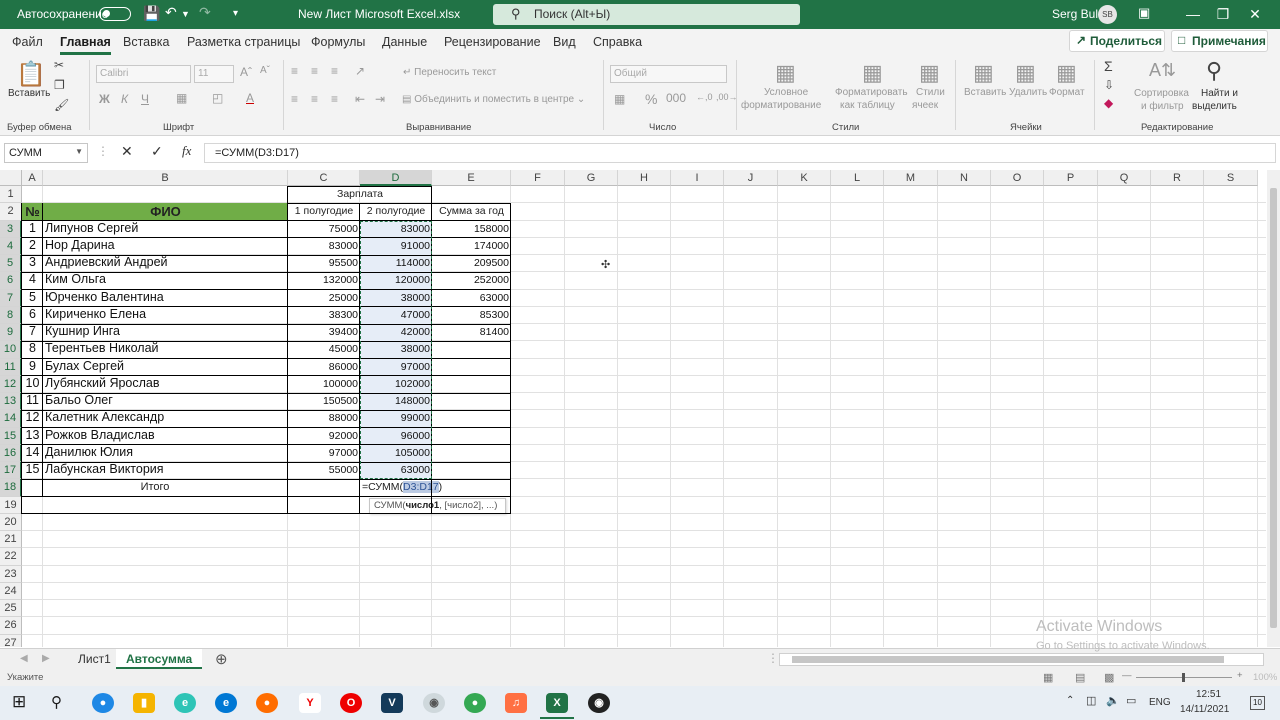  What do you see at coordinates (599, 703) in the screenshot?
I see `obs-icon: ◉` at bounding box center [599, 703].